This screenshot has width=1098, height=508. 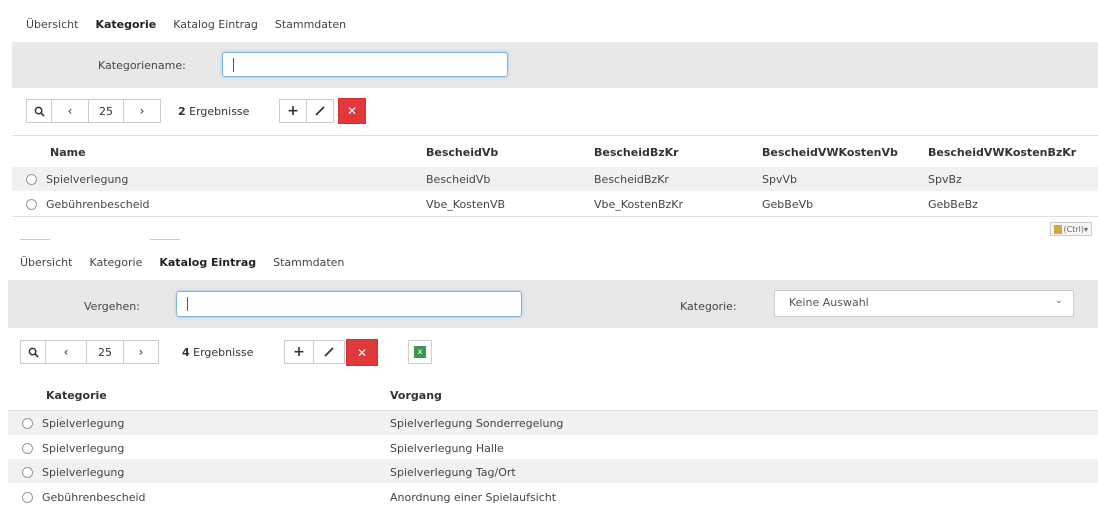 What do you see at coordinates (447, 448) in the screenshot?
I see `cell-process: Spielverlegung Halle` at bounding box center [447, 448].